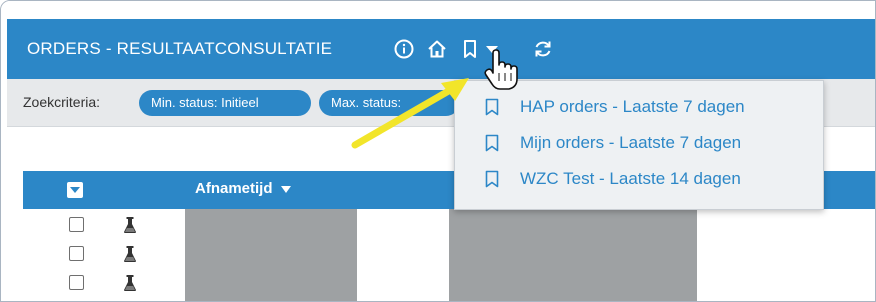 The height and width of the screenshot is (302, 876). I want to click on bookmark-item: WZC Test - Laatste 14 dagen, so click(639, 179).